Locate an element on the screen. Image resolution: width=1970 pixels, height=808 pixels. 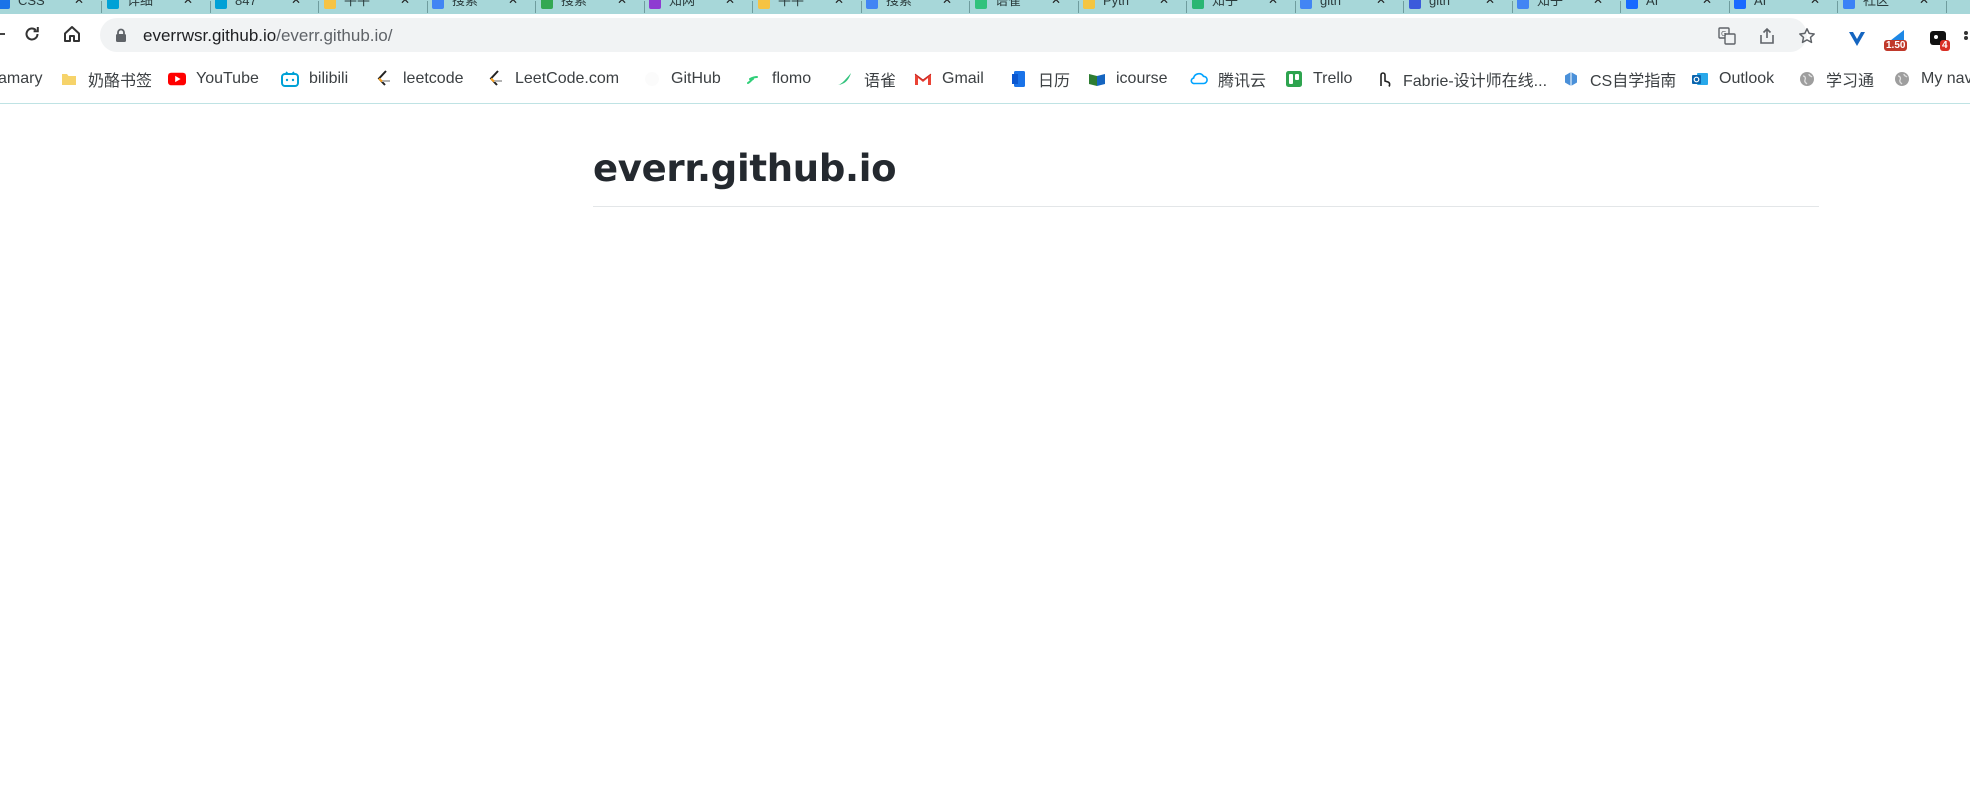
globe-icon is located at coordinates (1902, 79).